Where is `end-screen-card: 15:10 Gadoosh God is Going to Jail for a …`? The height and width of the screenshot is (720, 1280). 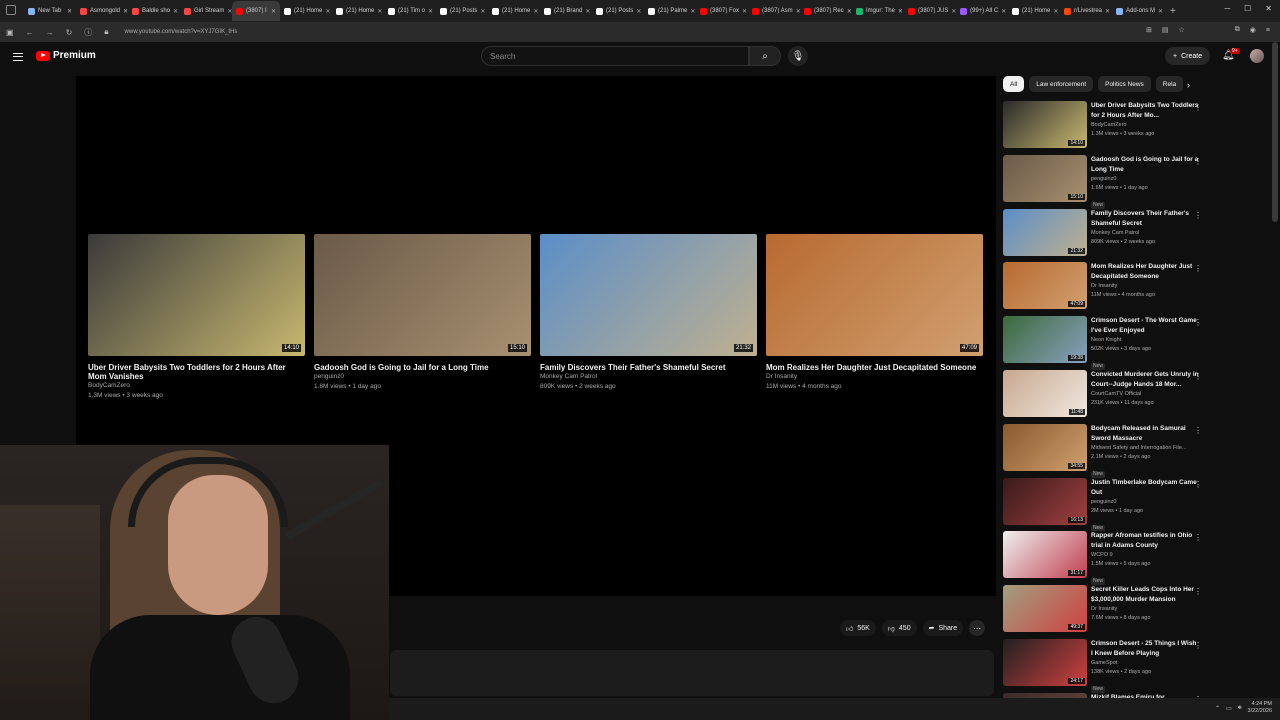 end-screen-card: 15:10 Gadoosh God is Going to Jail for a … is located at coordinates (422, 317).